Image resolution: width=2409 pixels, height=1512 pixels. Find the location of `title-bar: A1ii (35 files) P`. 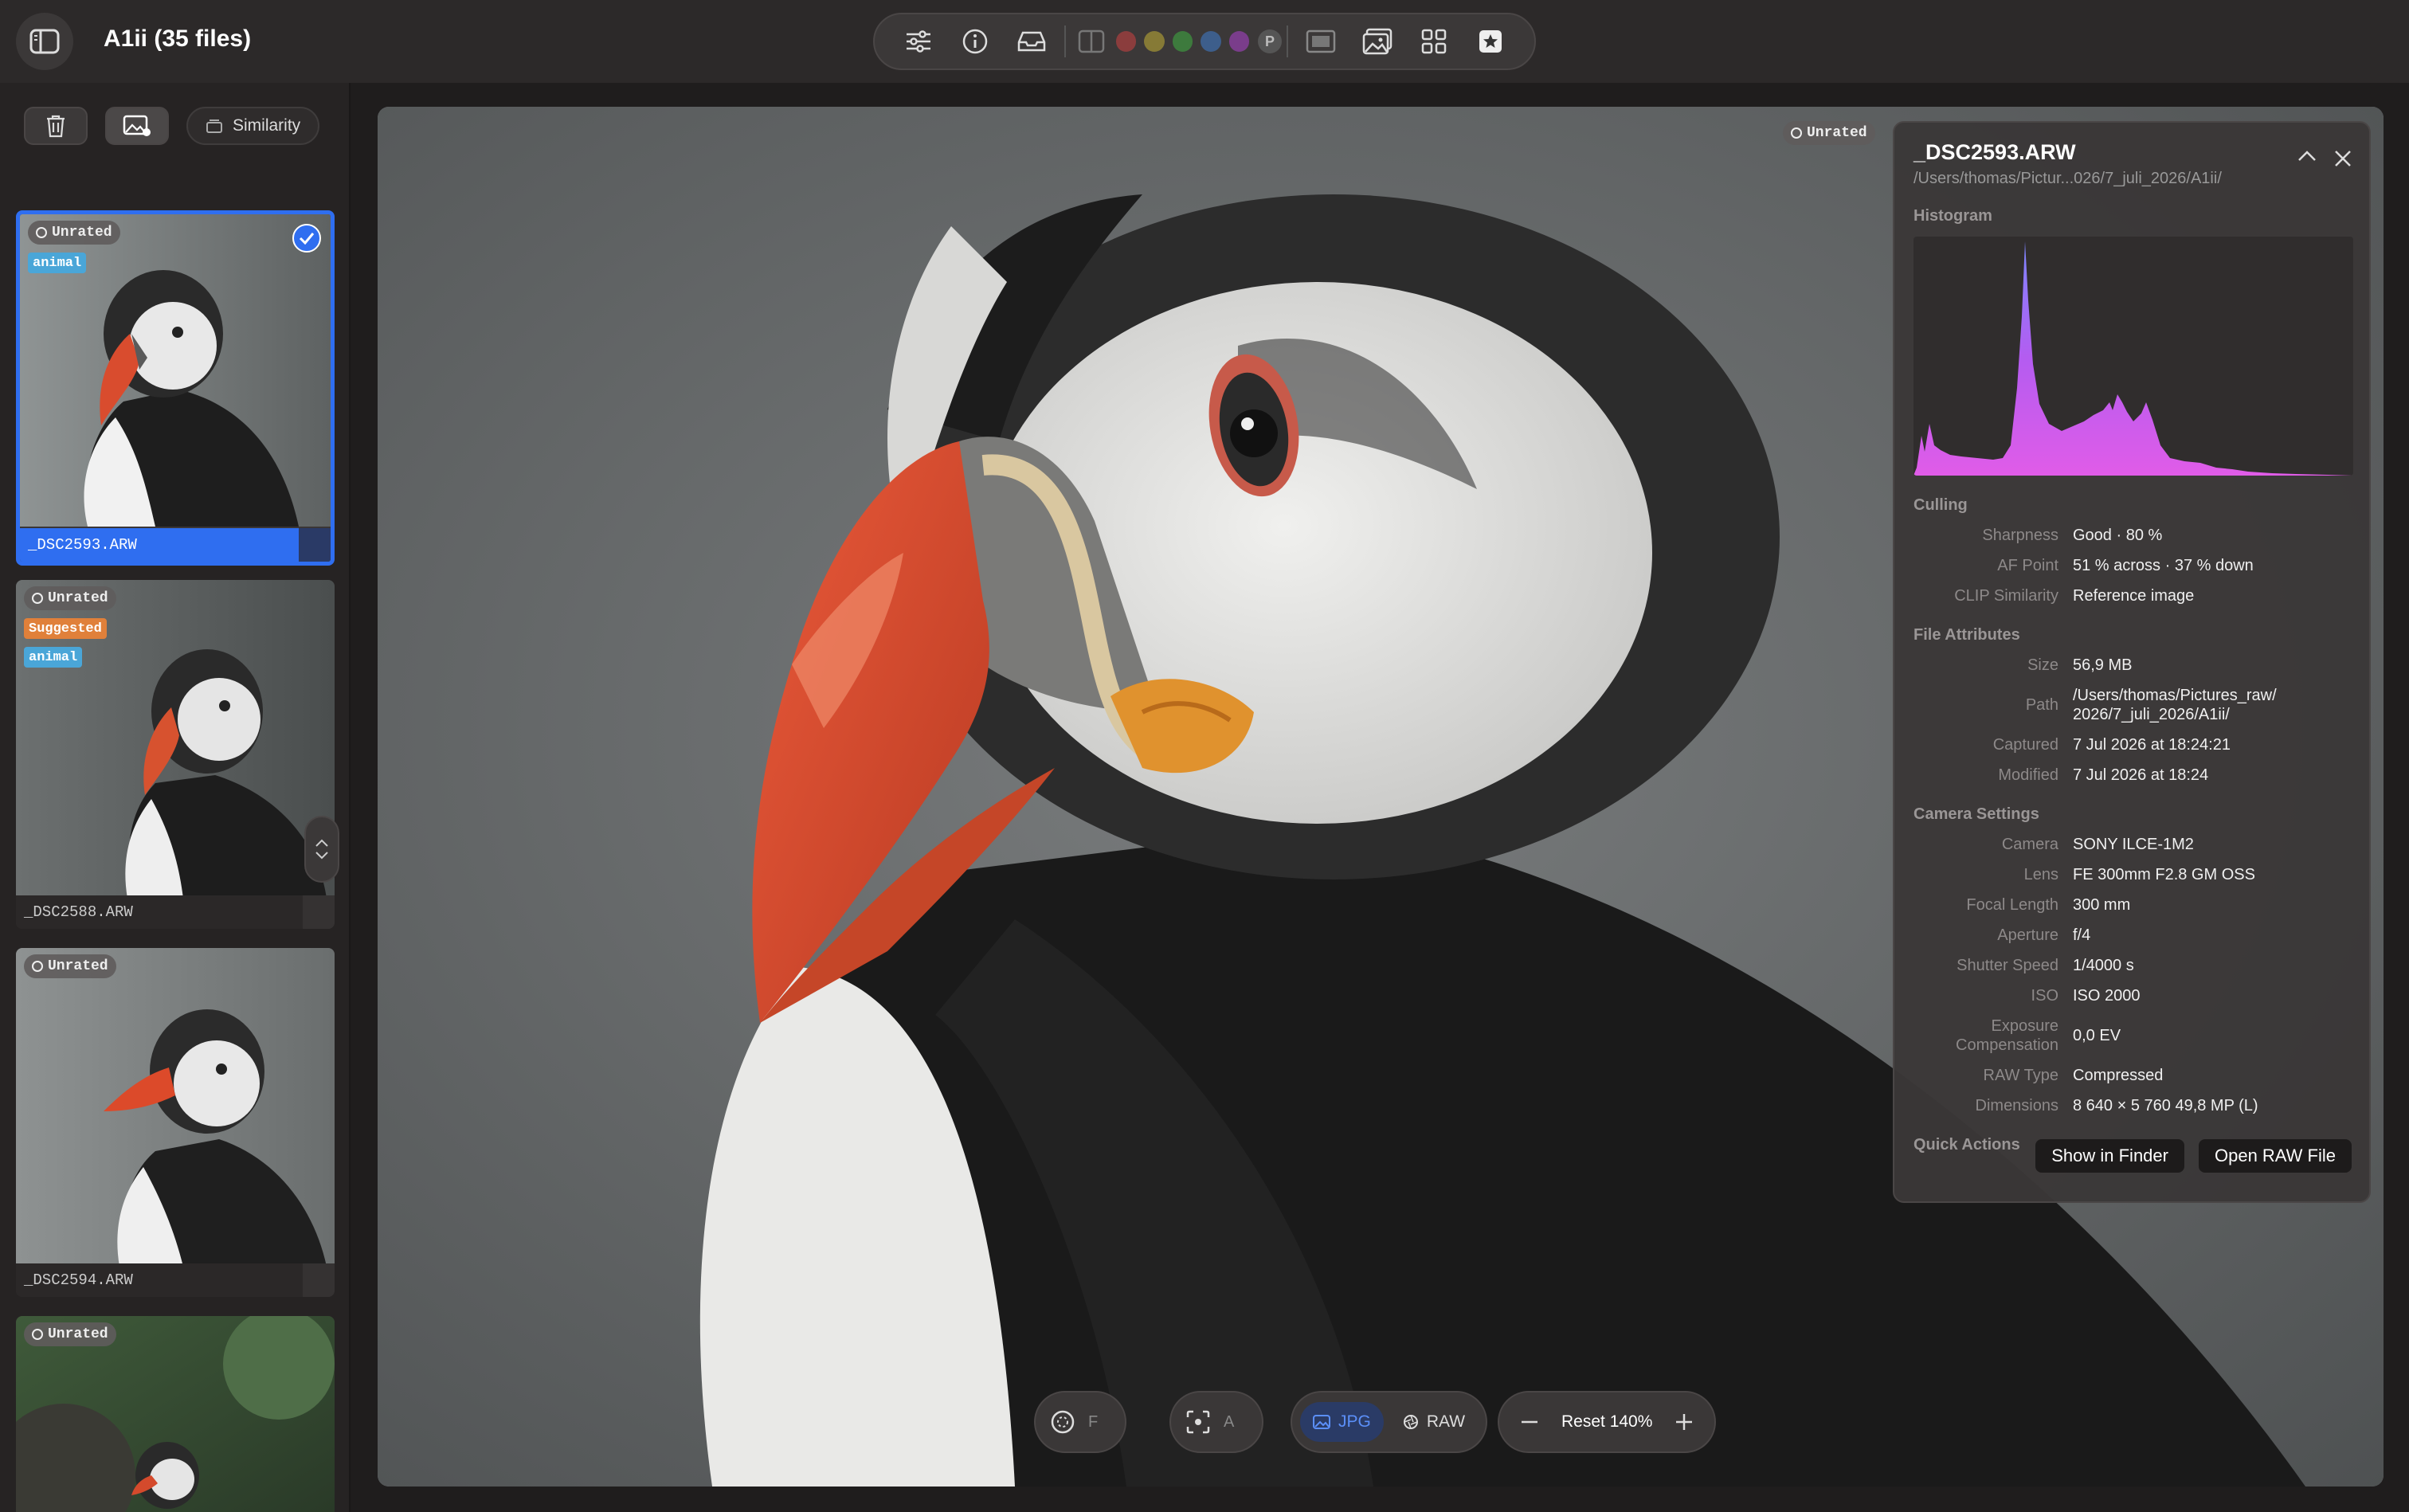

title-bar: A1ii (35 files) P is located at coordinates (1204, 42).